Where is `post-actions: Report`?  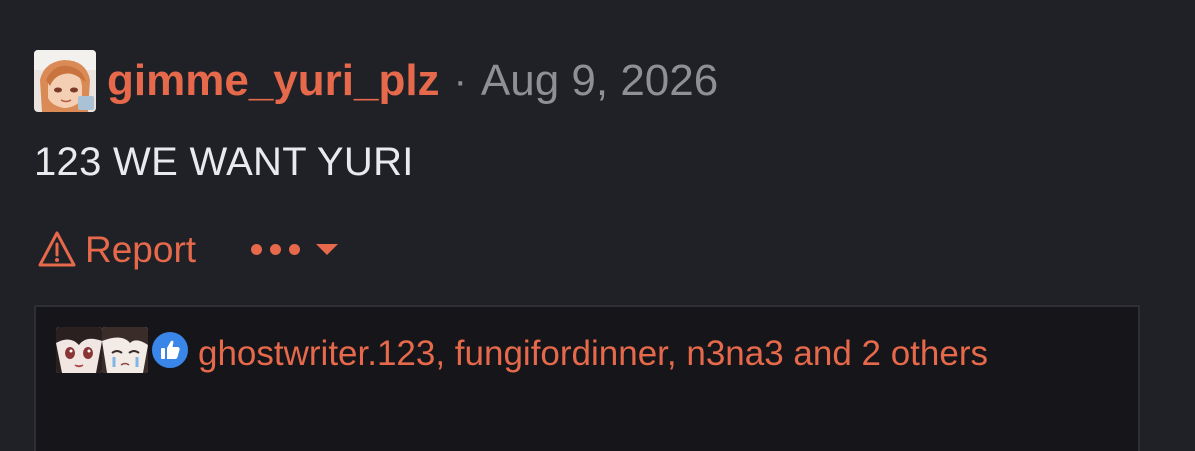 post-actions: Report is located at coordinates (188, 249).